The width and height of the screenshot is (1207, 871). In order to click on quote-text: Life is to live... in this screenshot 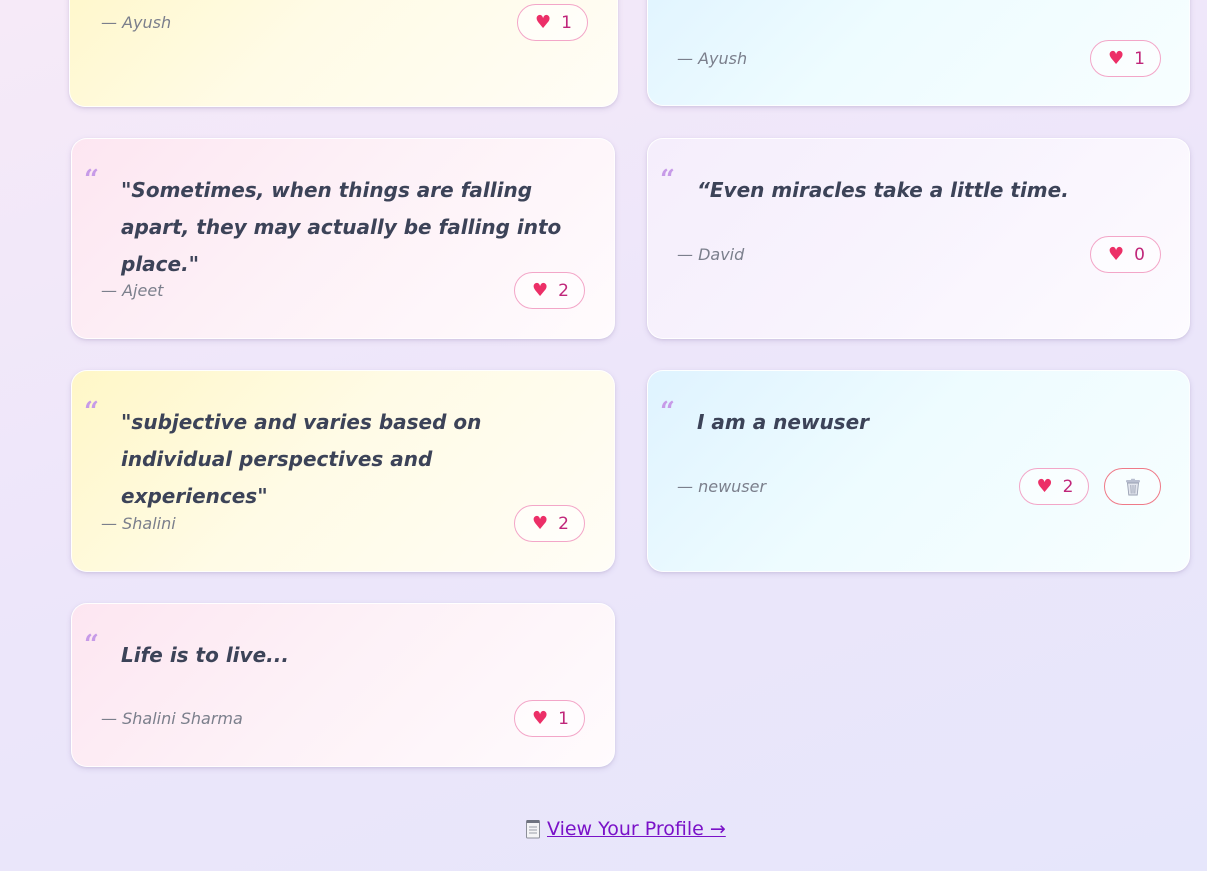, I will do `click(205, 655)`.